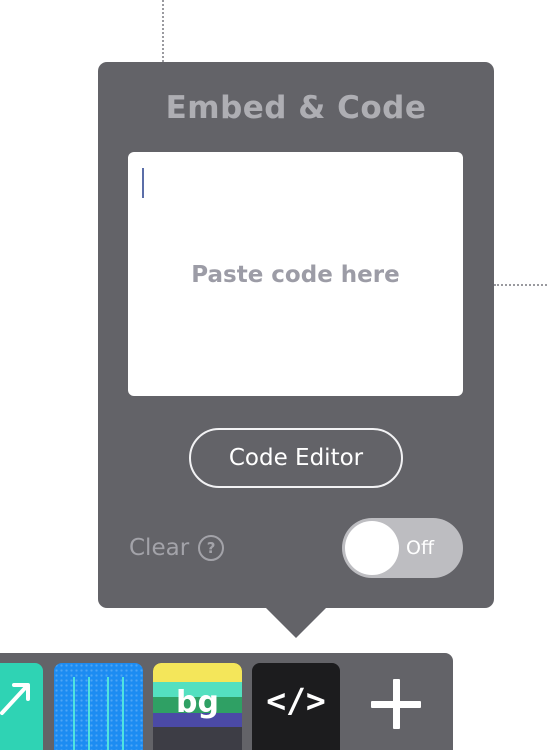  Describe the element at coordinates (15, 699) in the screenshot. I see `arrow-icon` at that location.